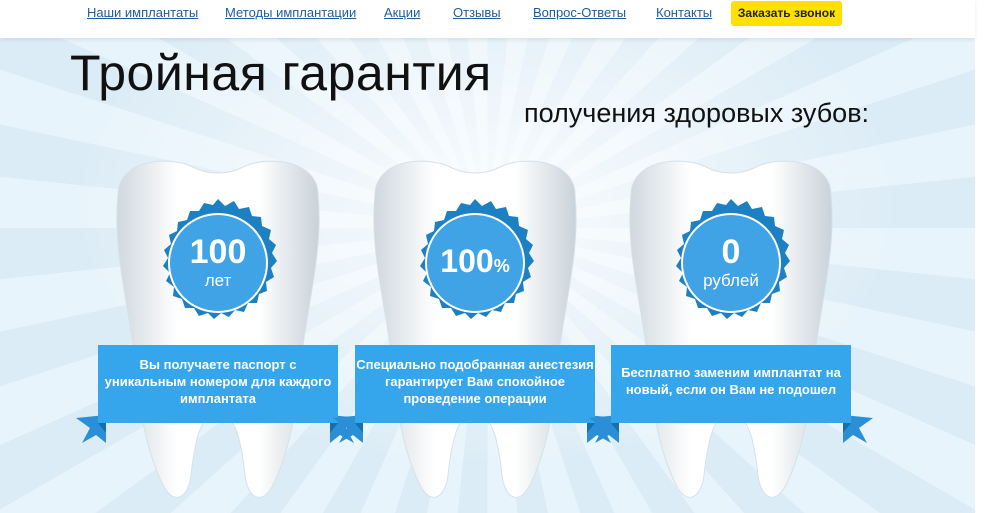 Image resolution: width=991 pixels, height=513 pixels. I want to click on badge-anesthesia: 100%, so click(475, 263).